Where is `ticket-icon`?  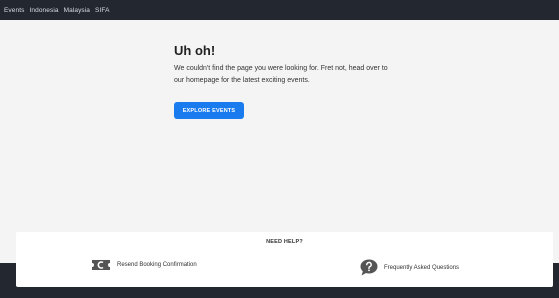
ticket-icon is located at coordinates (101, 265).